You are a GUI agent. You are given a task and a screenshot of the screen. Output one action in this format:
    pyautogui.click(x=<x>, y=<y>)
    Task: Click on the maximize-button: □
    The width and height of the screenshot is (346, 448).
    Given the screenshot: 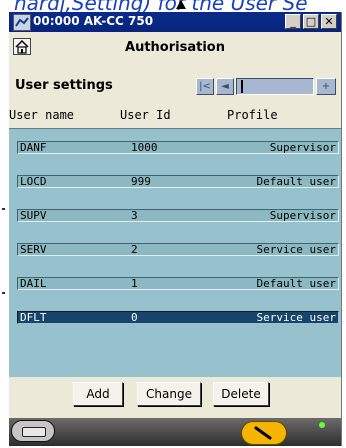 What is the action you would take?
    pyautogui.click(x=311, y=21)
    